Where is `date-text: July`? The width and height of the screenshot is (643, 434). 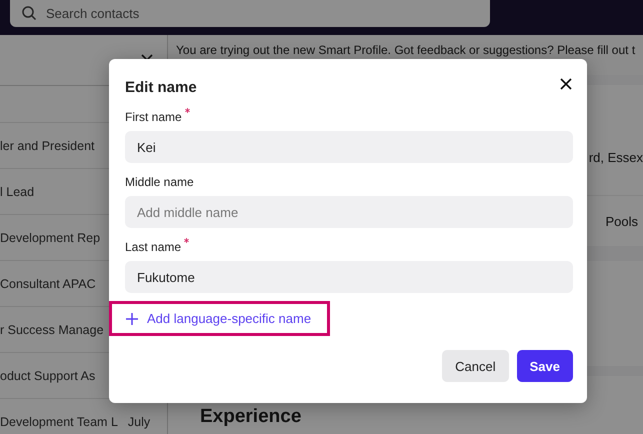
date-text: July is located at coordinates (139, 421).